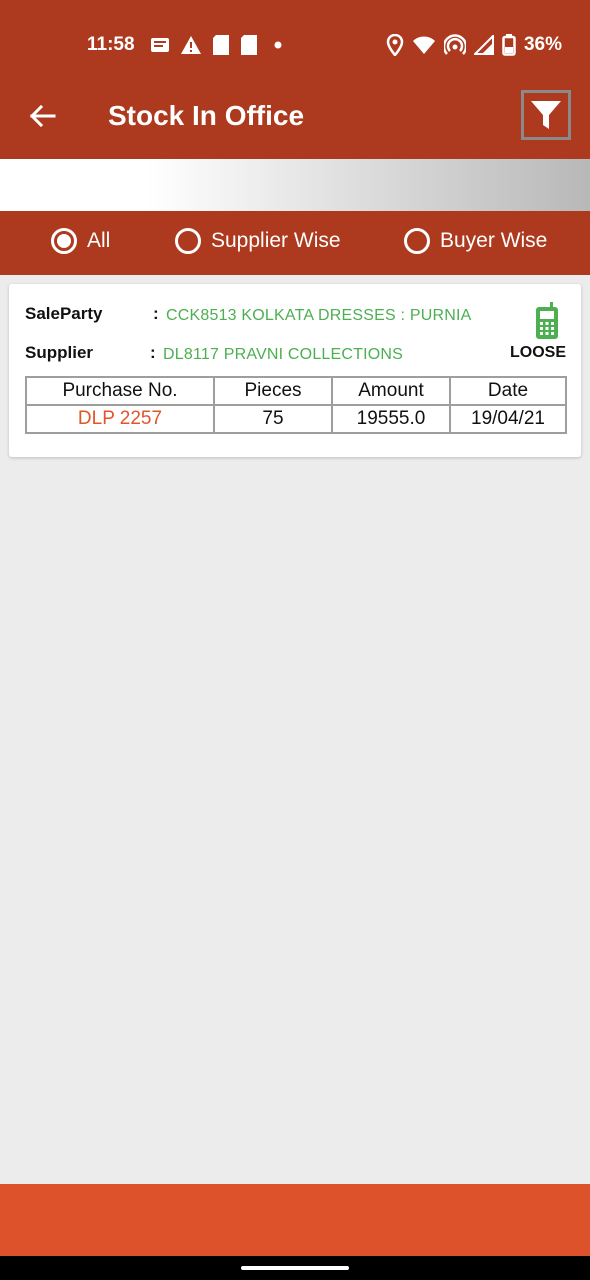  What do you see at coordinates (483, 45) in the screenshot?
I see `signal-icon` at bounding box center [483, 45].